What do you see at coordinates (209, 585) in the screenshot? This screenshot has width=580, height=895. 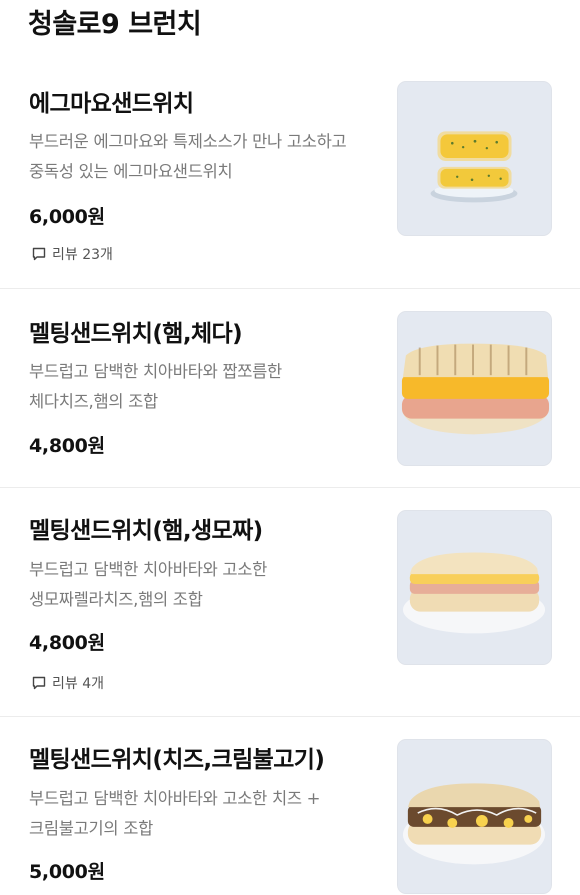 I see `menu-item-description: 부드럽고 담백한 치아바타와 고소한 생모짜렐라치즈,햄의 조합` at bounding box center [209, 585].